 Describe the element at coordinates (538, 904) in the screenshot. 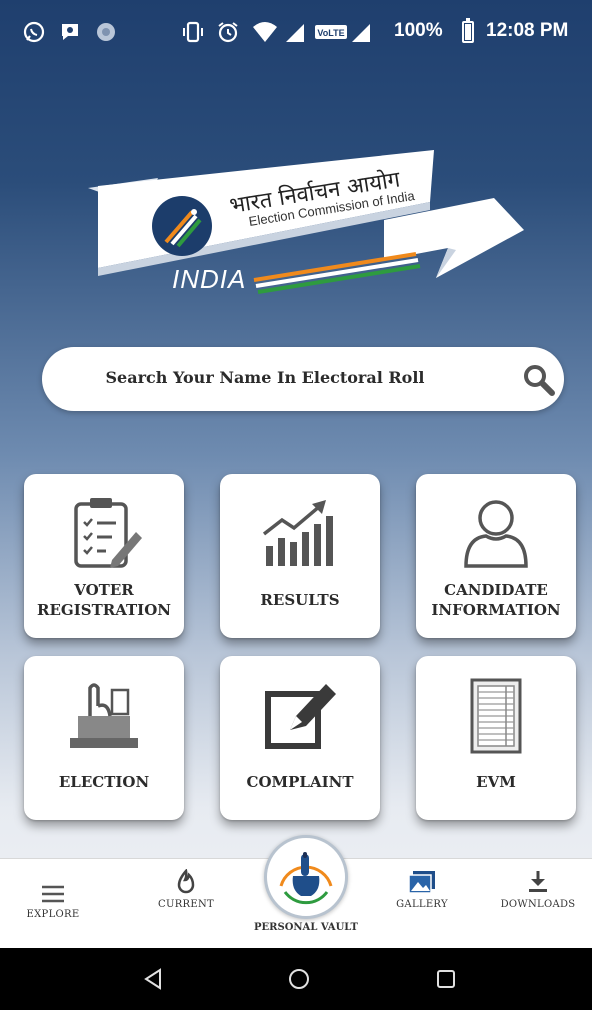

I see `nav-downloads-label: DOWNLOADS` at that location.